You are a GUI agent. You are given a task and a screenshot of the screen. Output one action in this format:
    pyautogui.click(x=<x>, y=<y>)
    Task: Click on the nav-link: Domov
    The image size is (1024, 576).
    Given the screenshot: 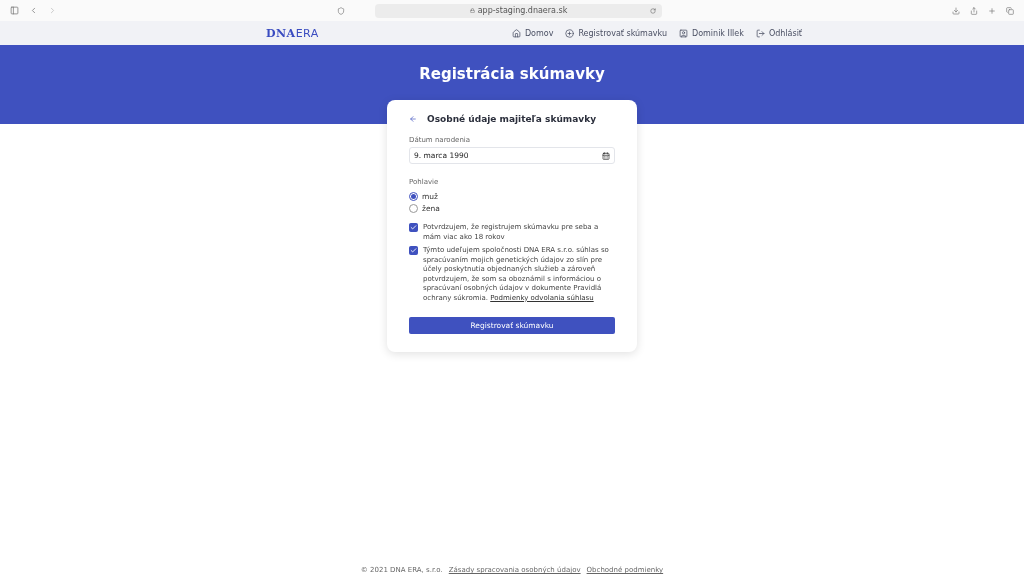 What is the action you would take?
    pyautogui.click(x=532, y=33)
    